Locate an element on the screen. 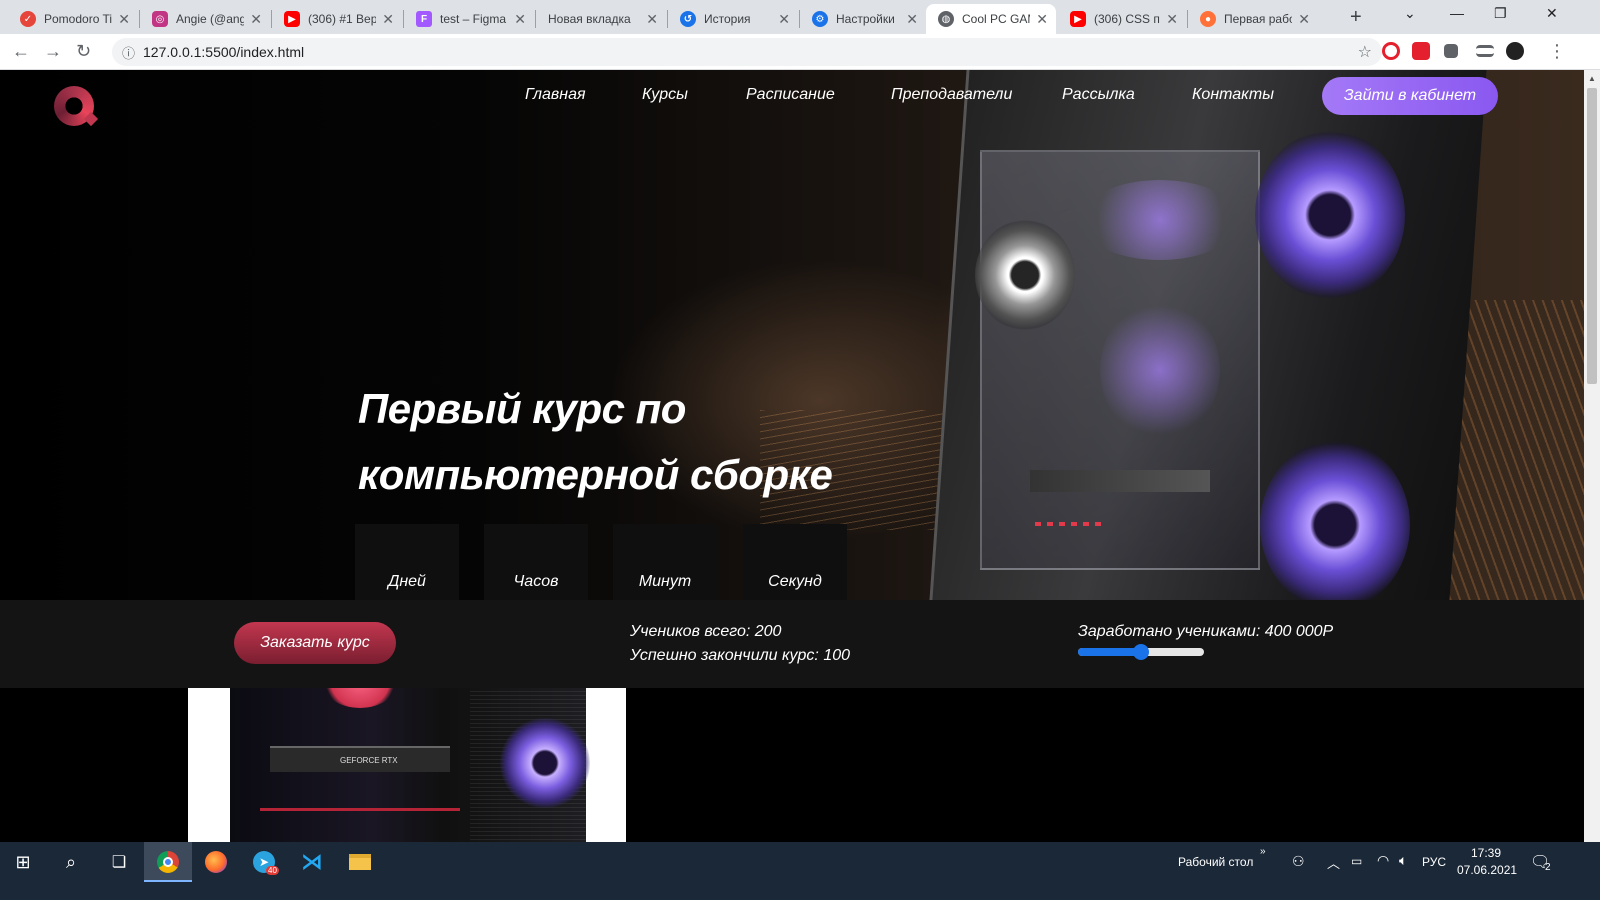 This screenshot has width=1600, height=900. tab-first-work: ● Первая рабо ✕ is located at coordinates (1253, 19).